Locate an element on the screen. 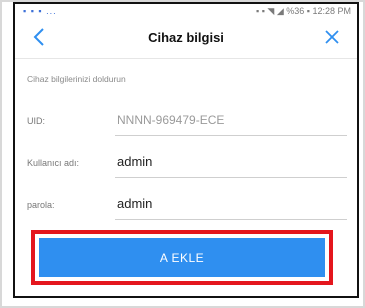 The width and height of the screenshot is (365, 308). password-label: parola: is located at coordinates (41, 205).